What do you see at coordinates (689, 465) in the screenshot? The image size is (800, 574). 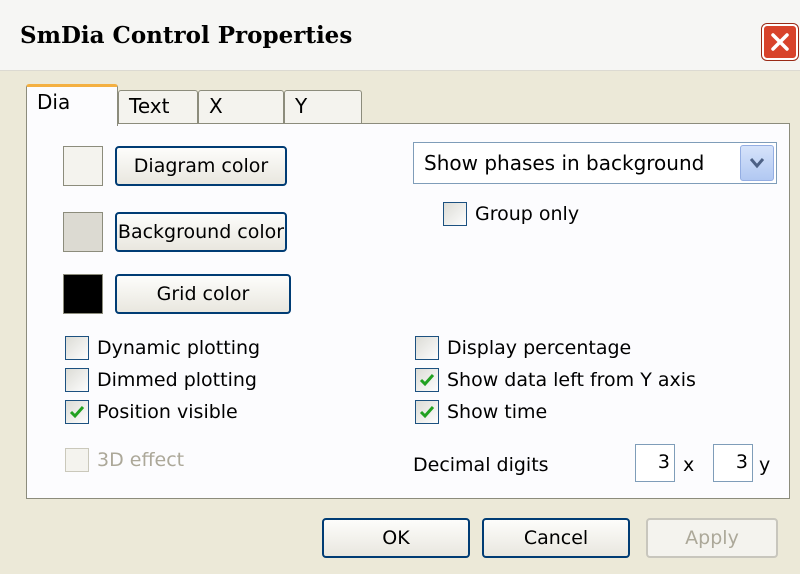 I see `decimal-x-label: x` at bounding box center [689, 465].